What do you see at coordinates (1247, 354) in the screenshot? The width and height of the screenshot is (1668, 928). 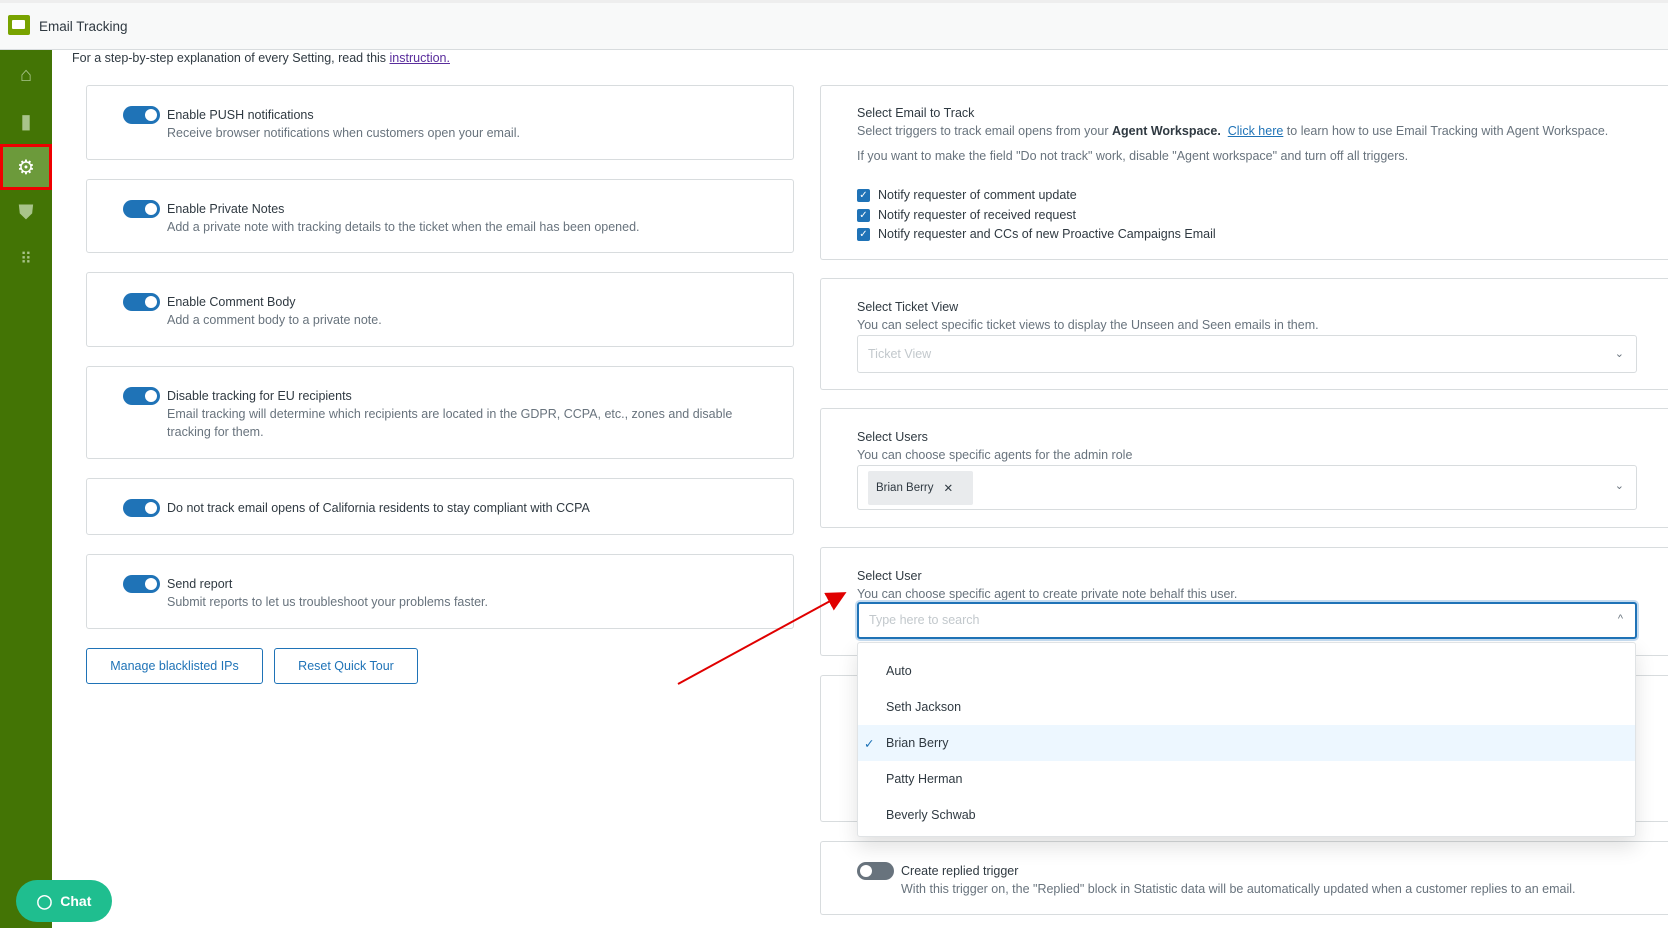 I see `ticket-view-select: Ticket View ⌄` at bounding box center [1247, 354].